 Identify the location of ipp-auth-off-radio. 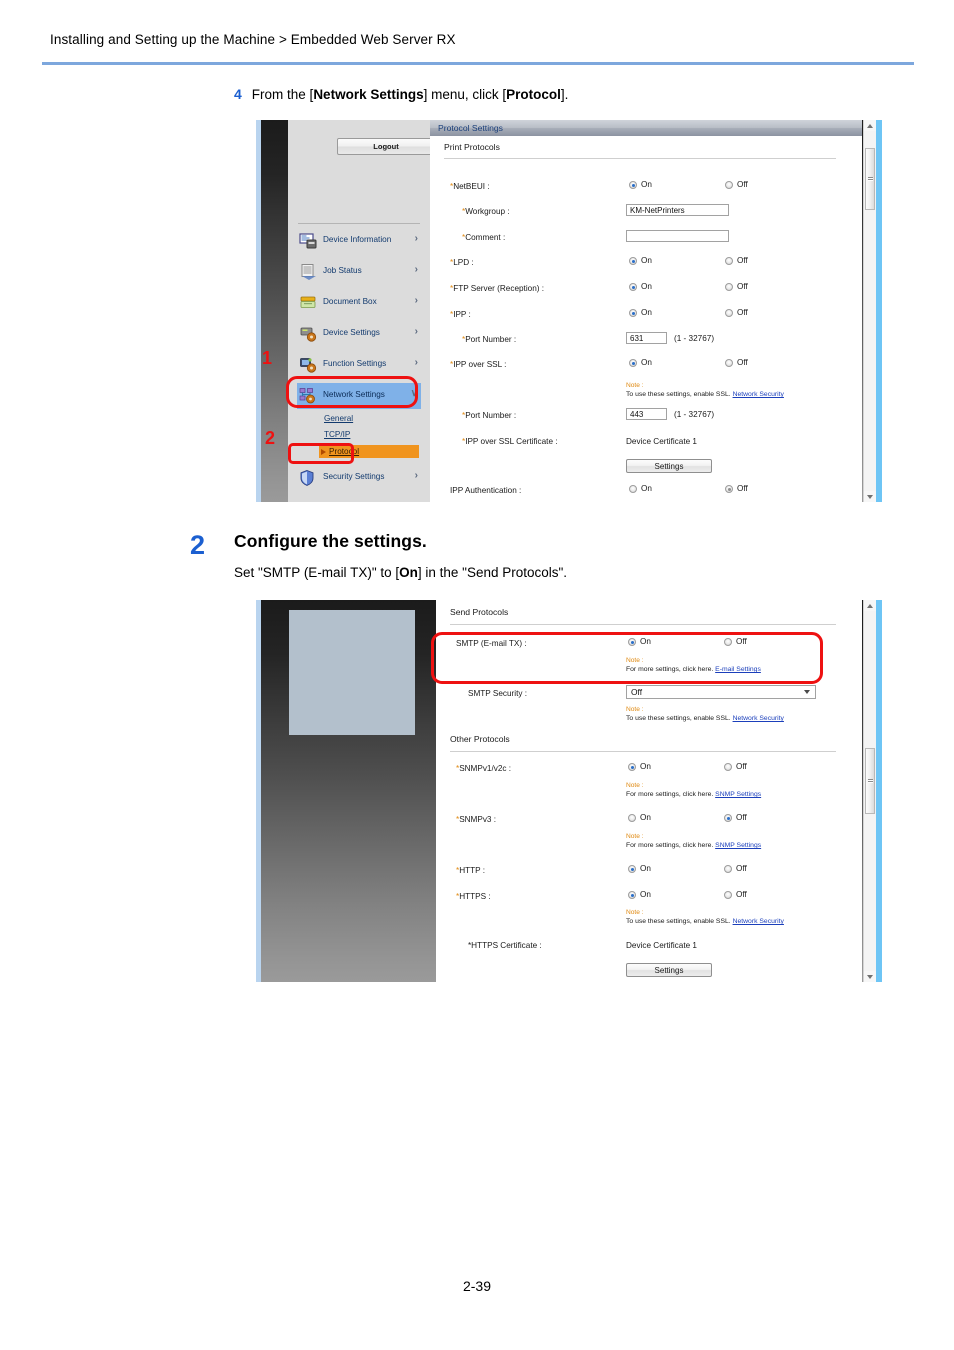
(729, 489).